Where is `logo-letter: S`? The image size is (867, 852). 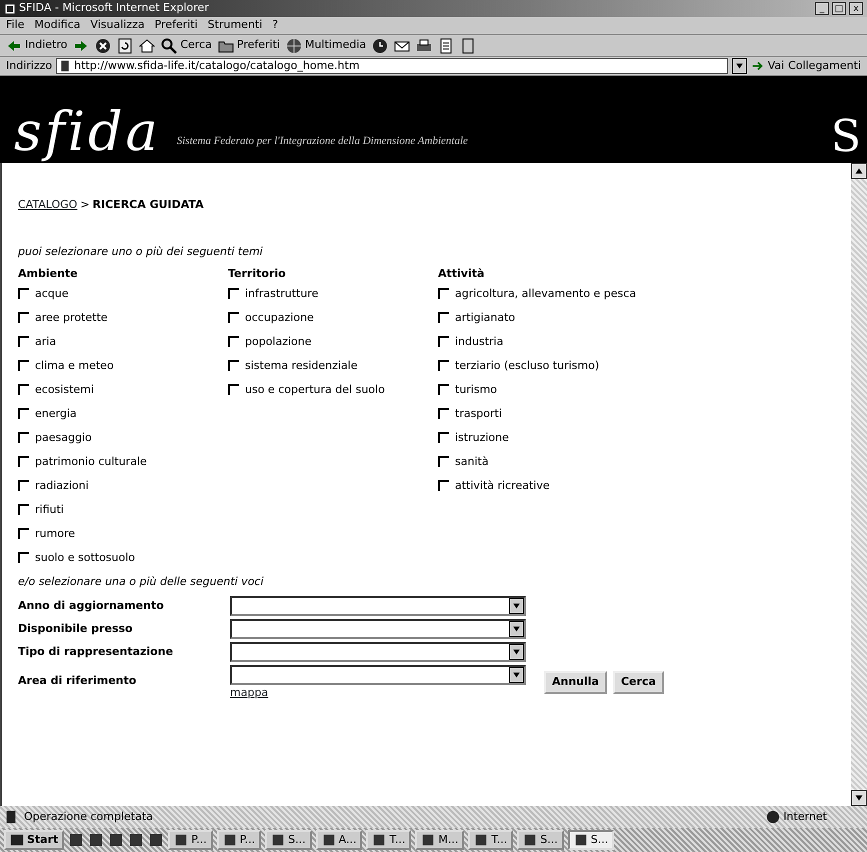
logo-letter: S is located at coordinates (845, 137).